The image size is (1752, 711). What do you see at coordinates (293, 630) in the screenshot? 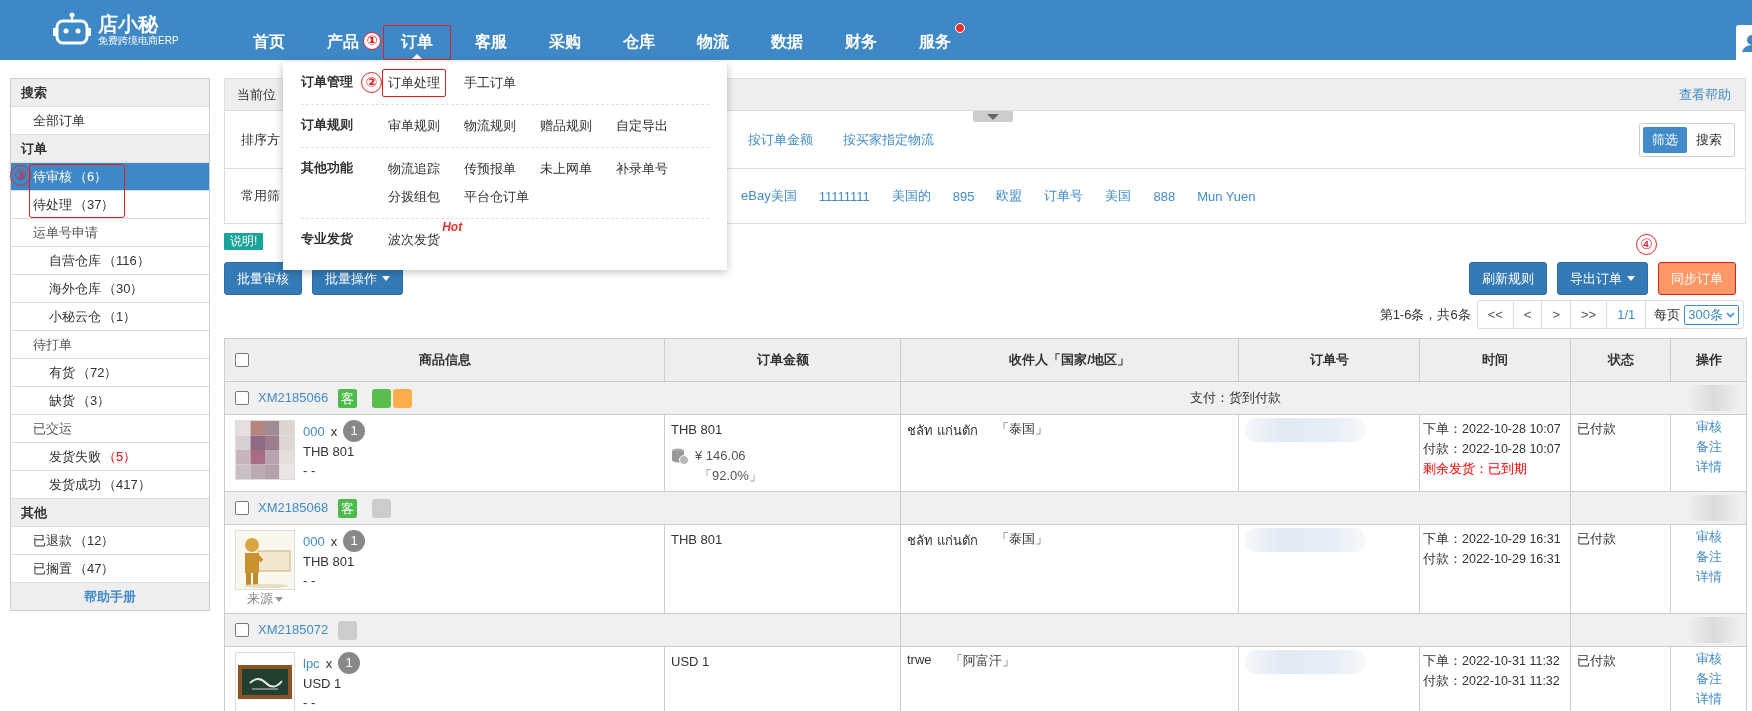
I see `order-id-link: XM2185072` at bounding box center [293, 630].